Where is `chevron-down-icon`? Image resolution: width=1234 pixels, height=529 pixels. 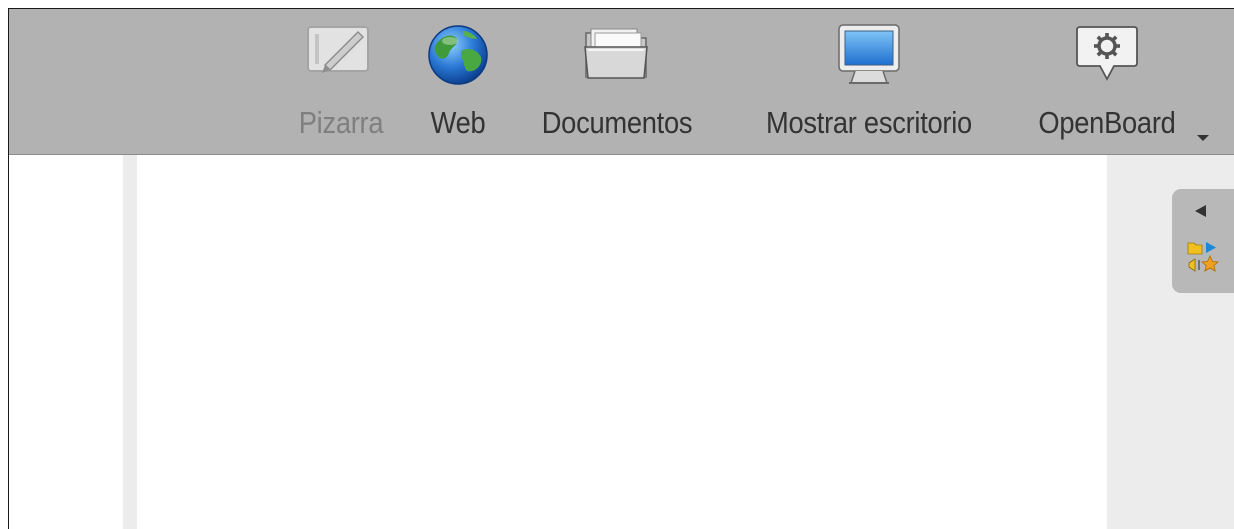 chevron-down-icon is located at coordinates (1203, 138).